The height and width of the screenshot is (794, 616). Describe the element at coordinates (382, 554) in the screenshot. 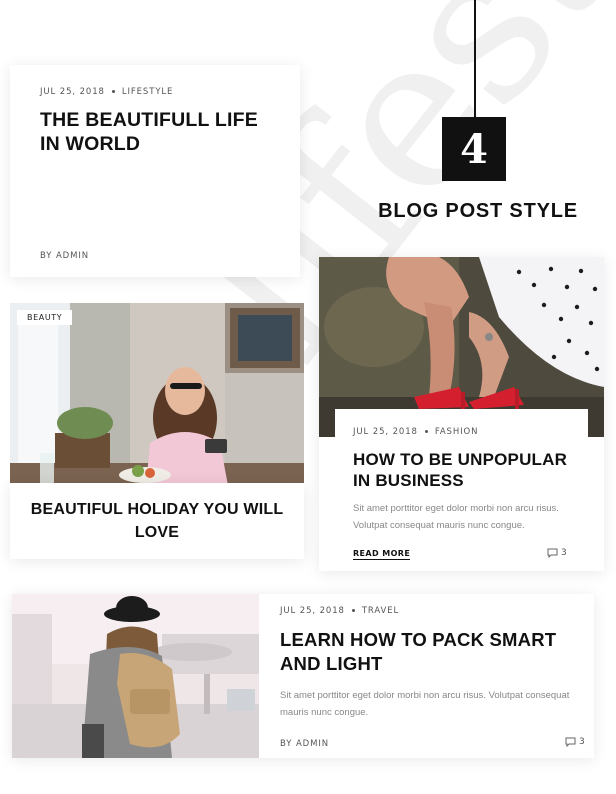

I see `read-more-link: READ MORE` at that location.